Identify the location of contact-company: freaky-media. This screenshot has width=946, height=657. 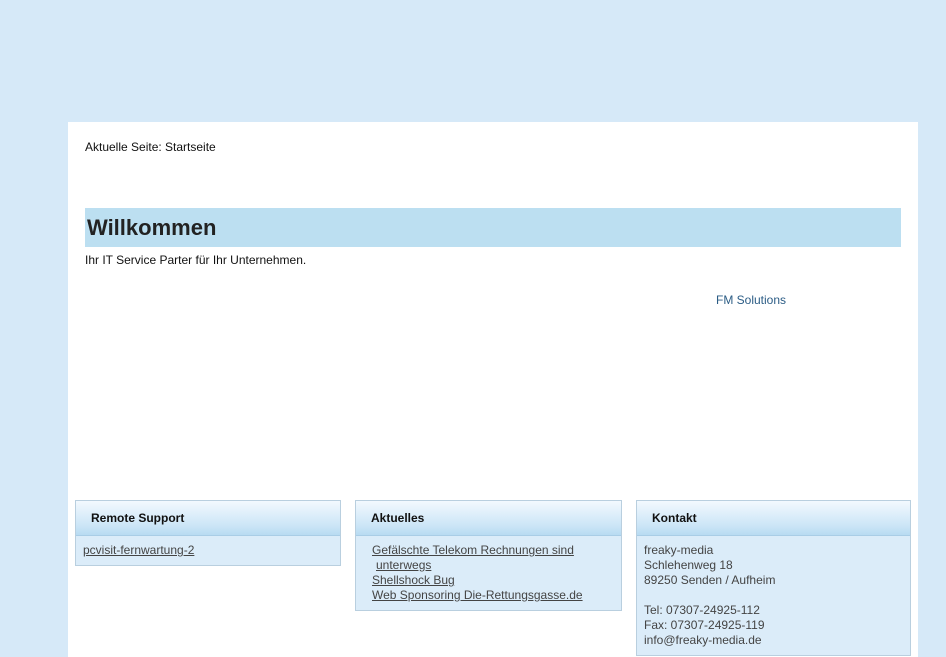
(679, 550).